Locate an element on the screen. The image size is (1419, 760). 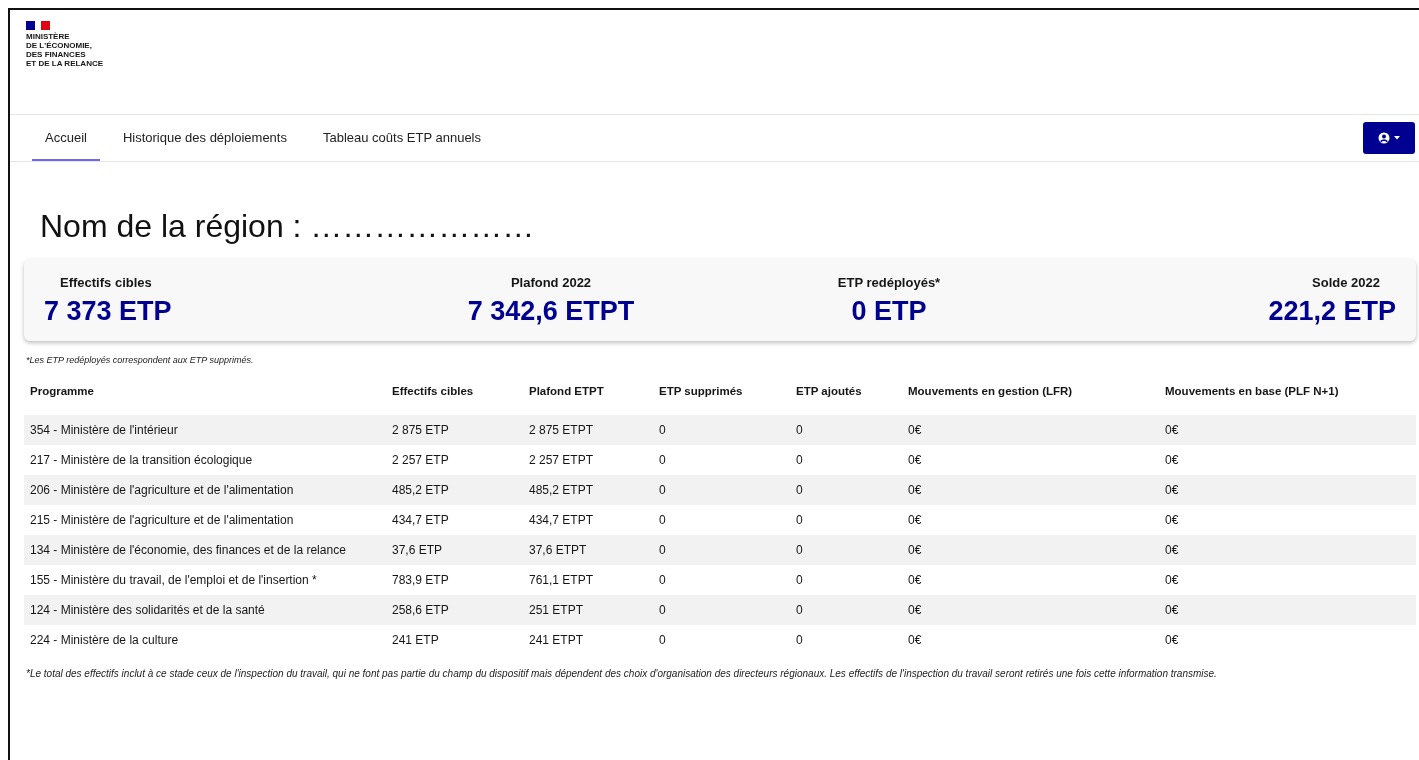
column-header: Mouvements en gestion (LFR) is located at coordinates (1030, 400).